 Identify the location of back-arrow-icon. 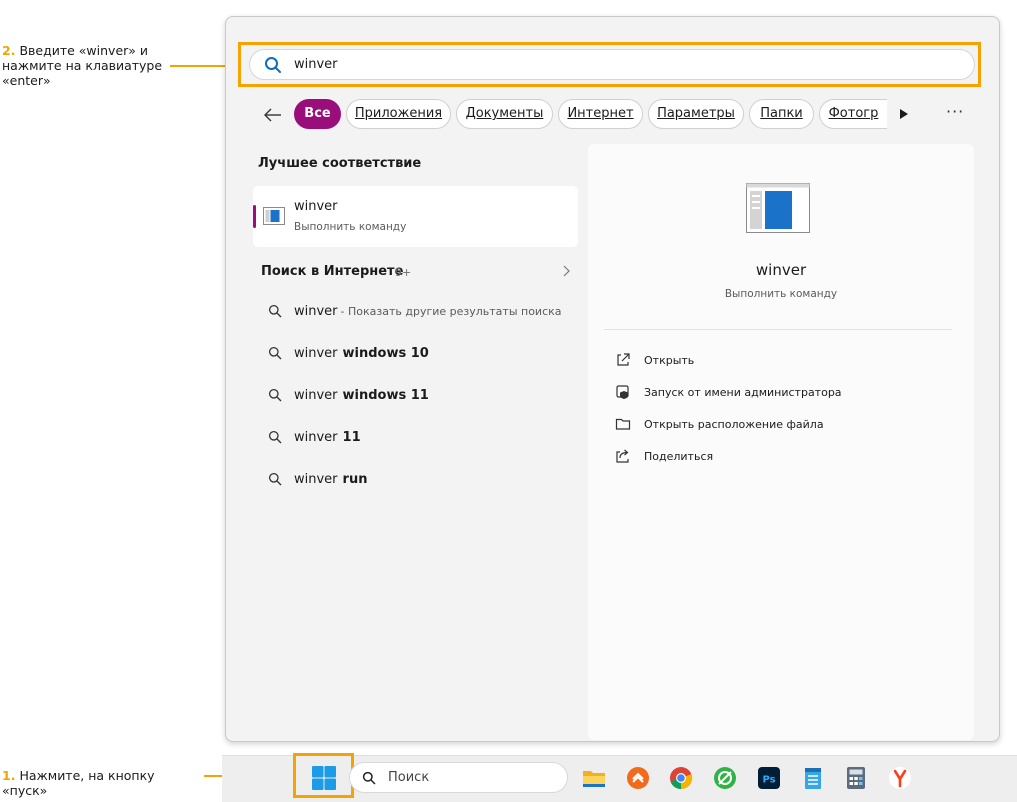
(273, 115).